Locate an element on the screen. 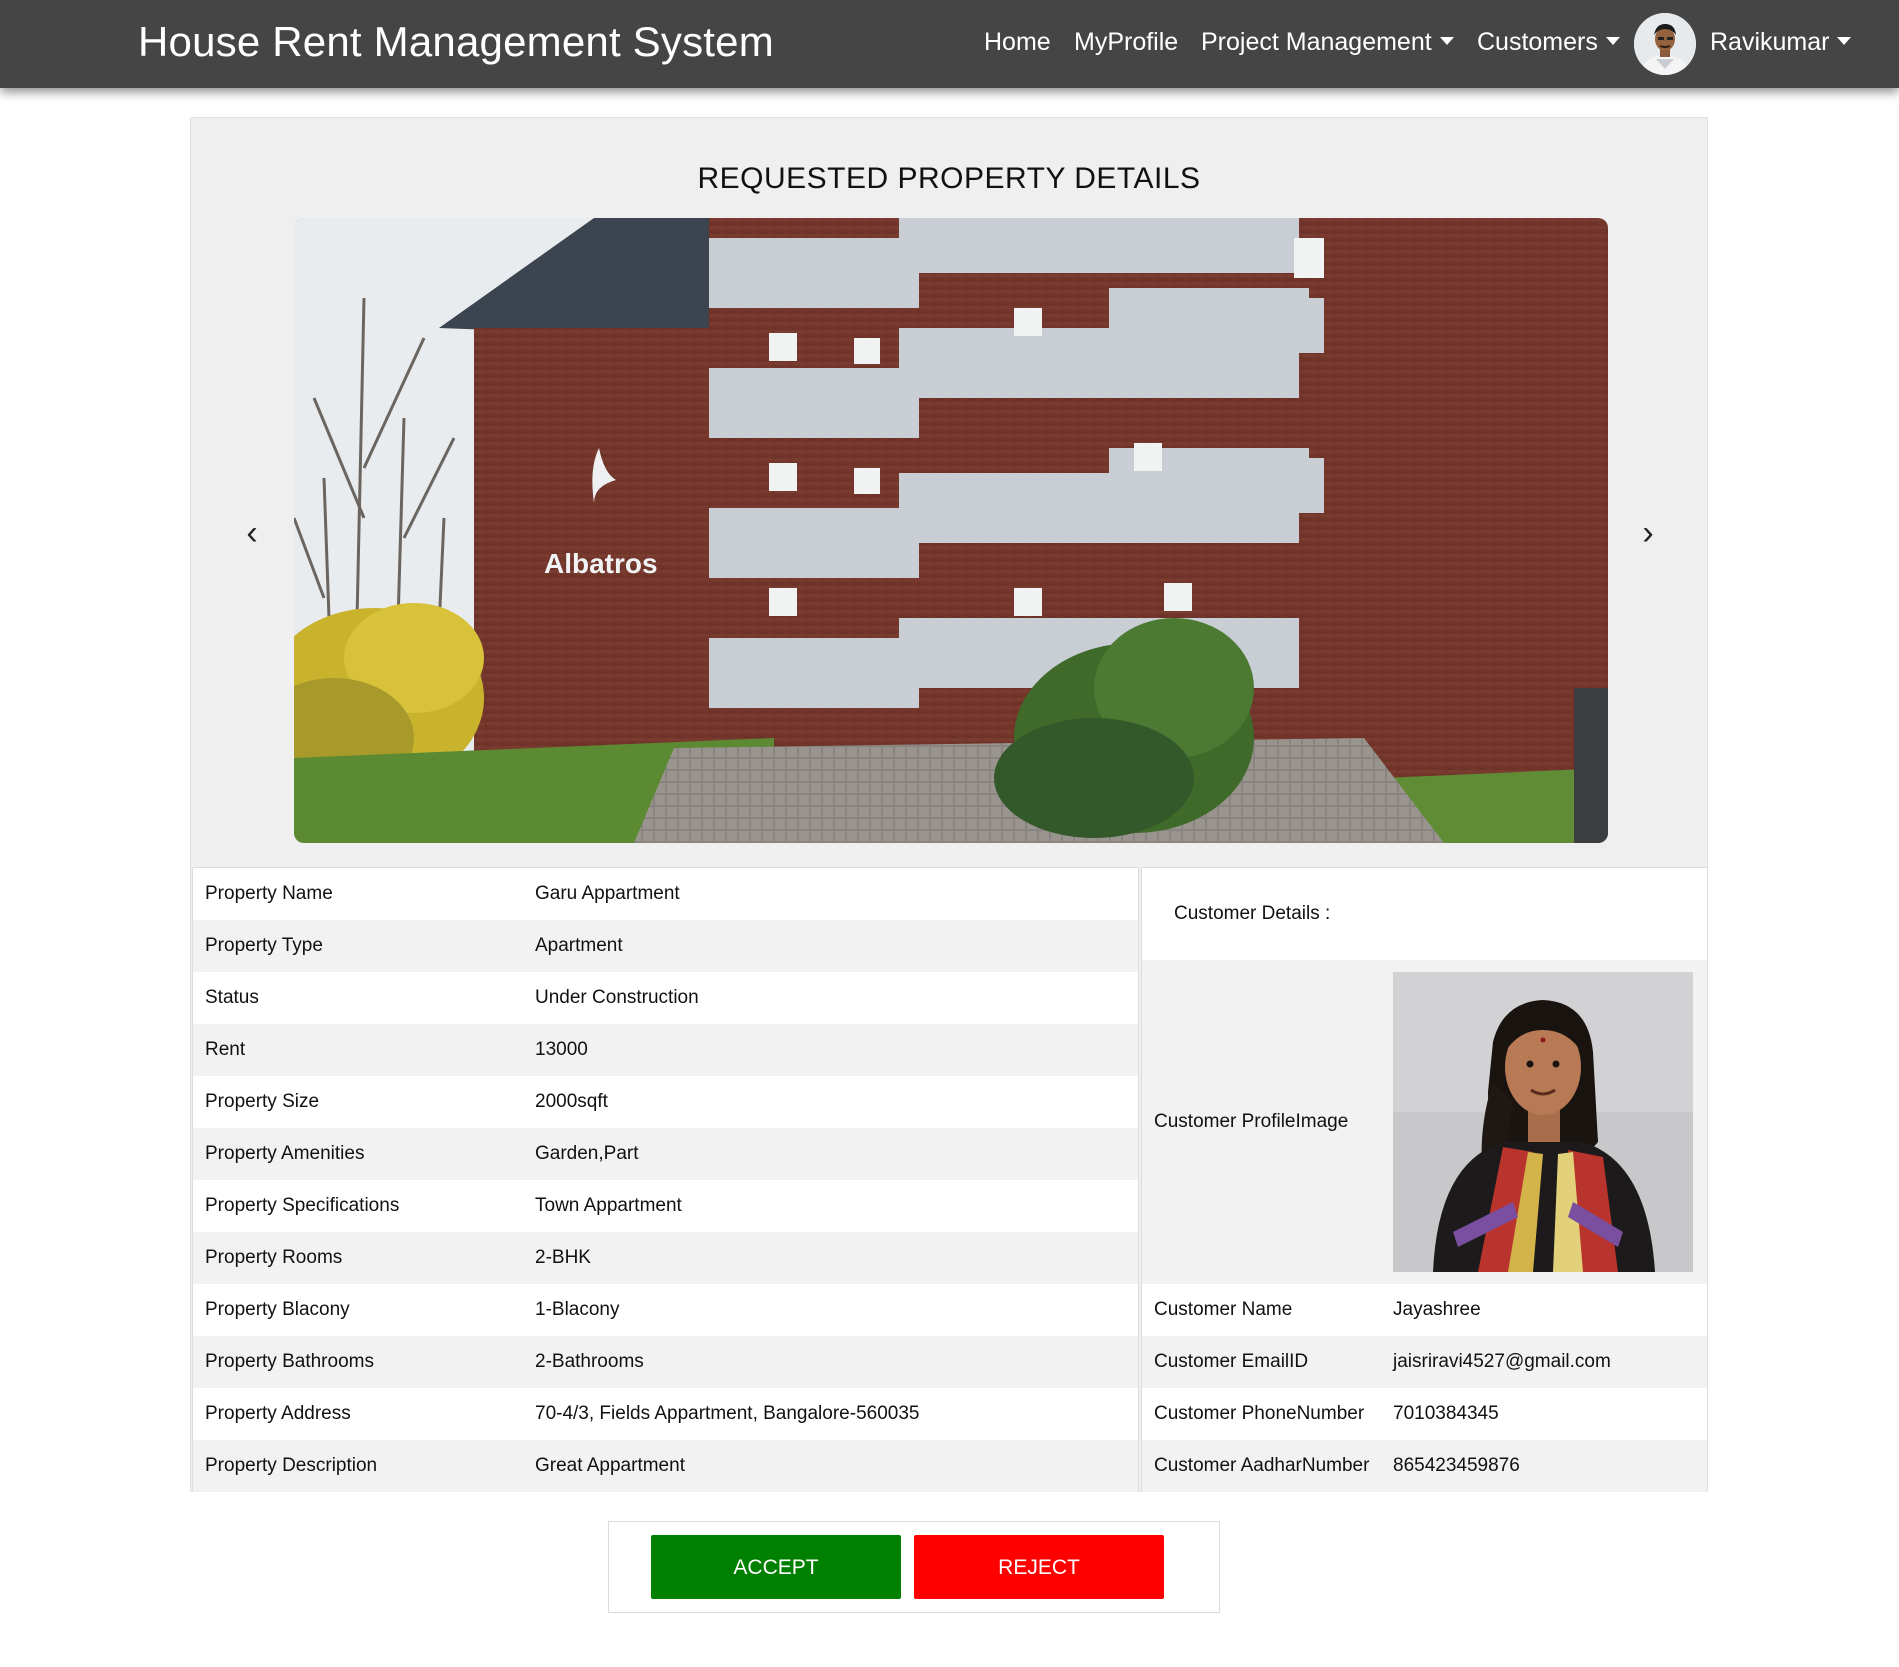  property-label: Status is located at coordinates (232, 997).